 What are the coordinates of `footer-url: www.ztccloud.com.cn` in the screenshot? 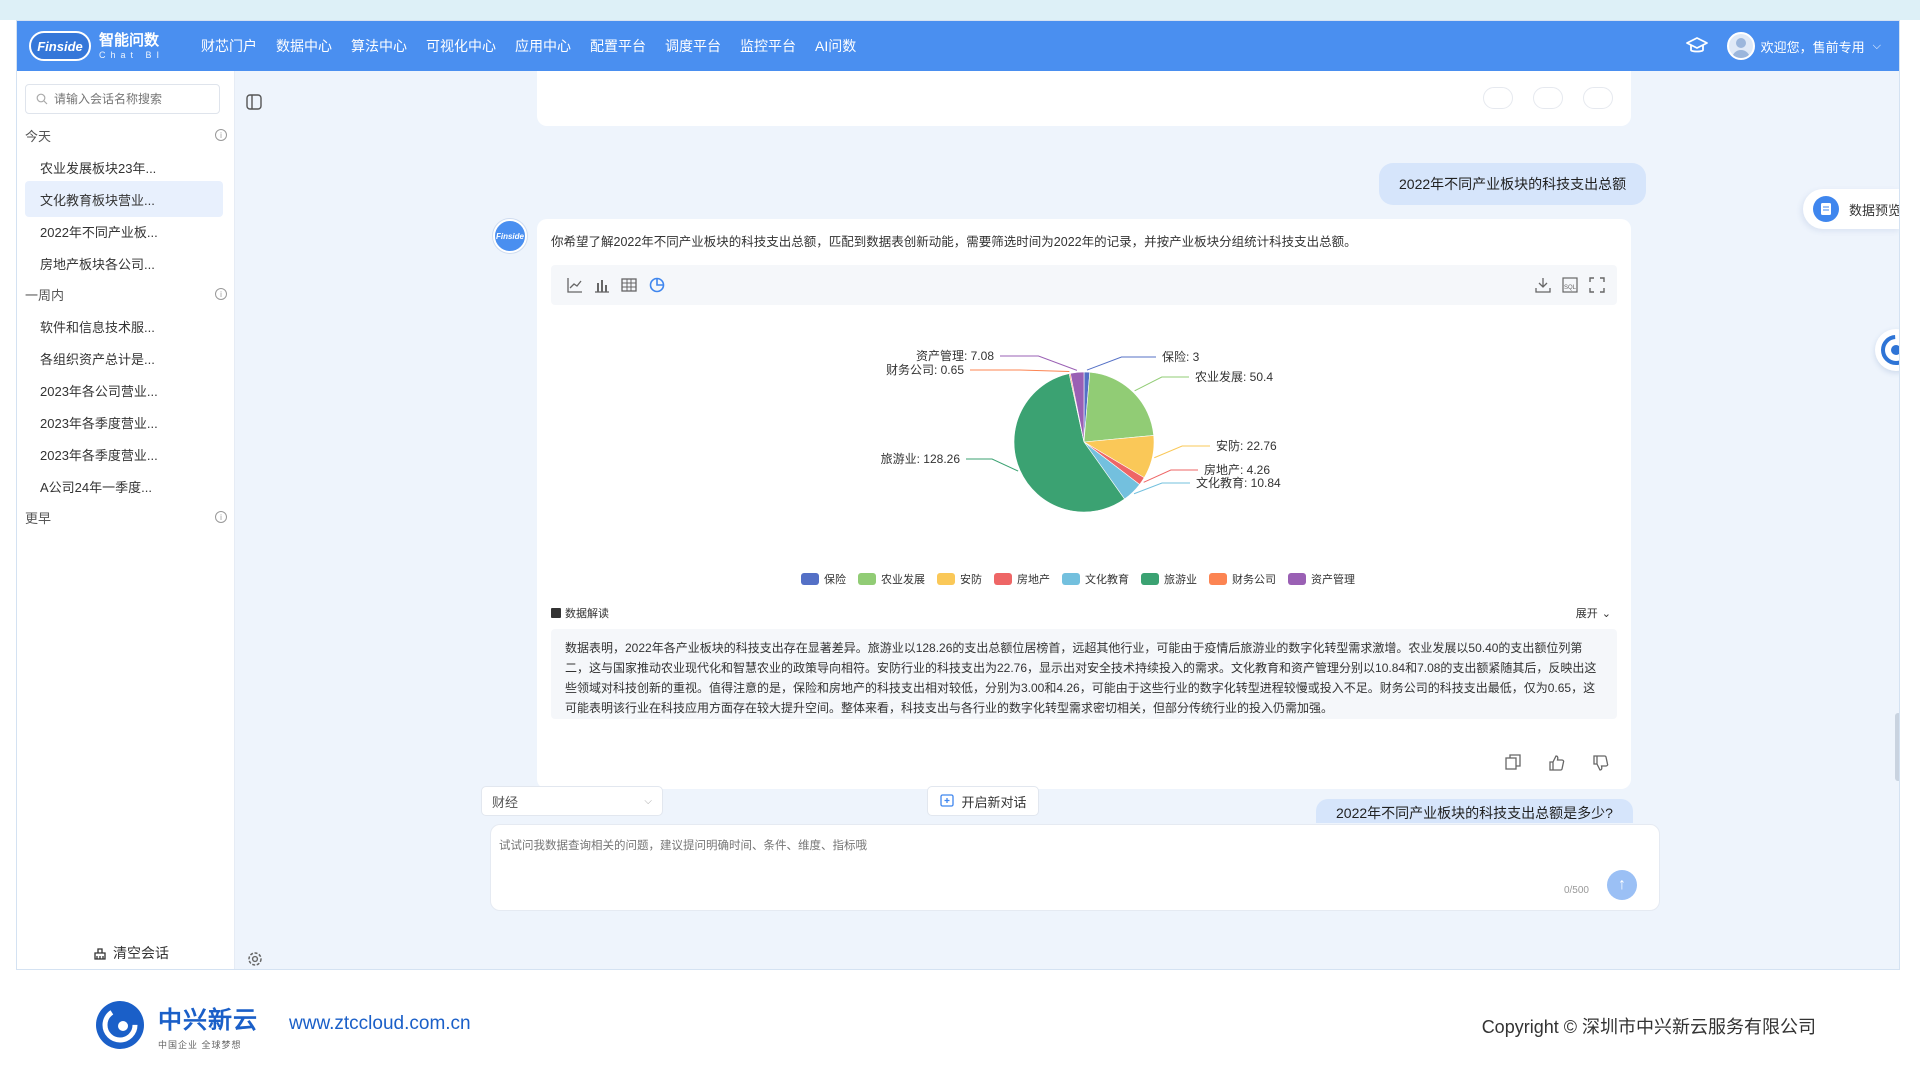 It's located at (380, 1024).